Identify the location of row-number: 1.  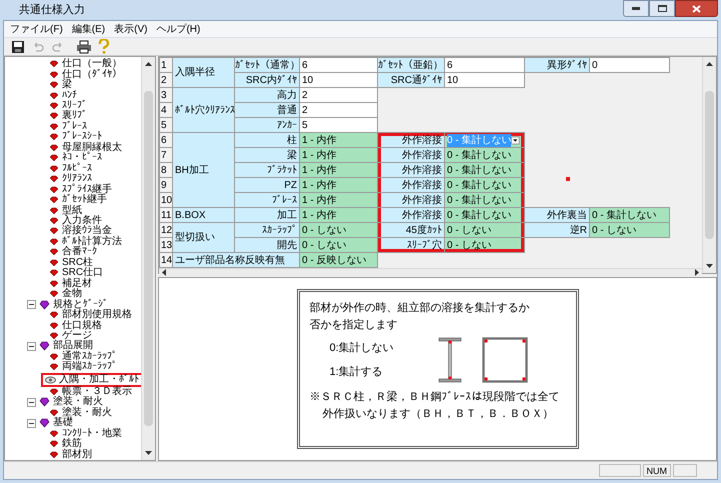
(166, 65).